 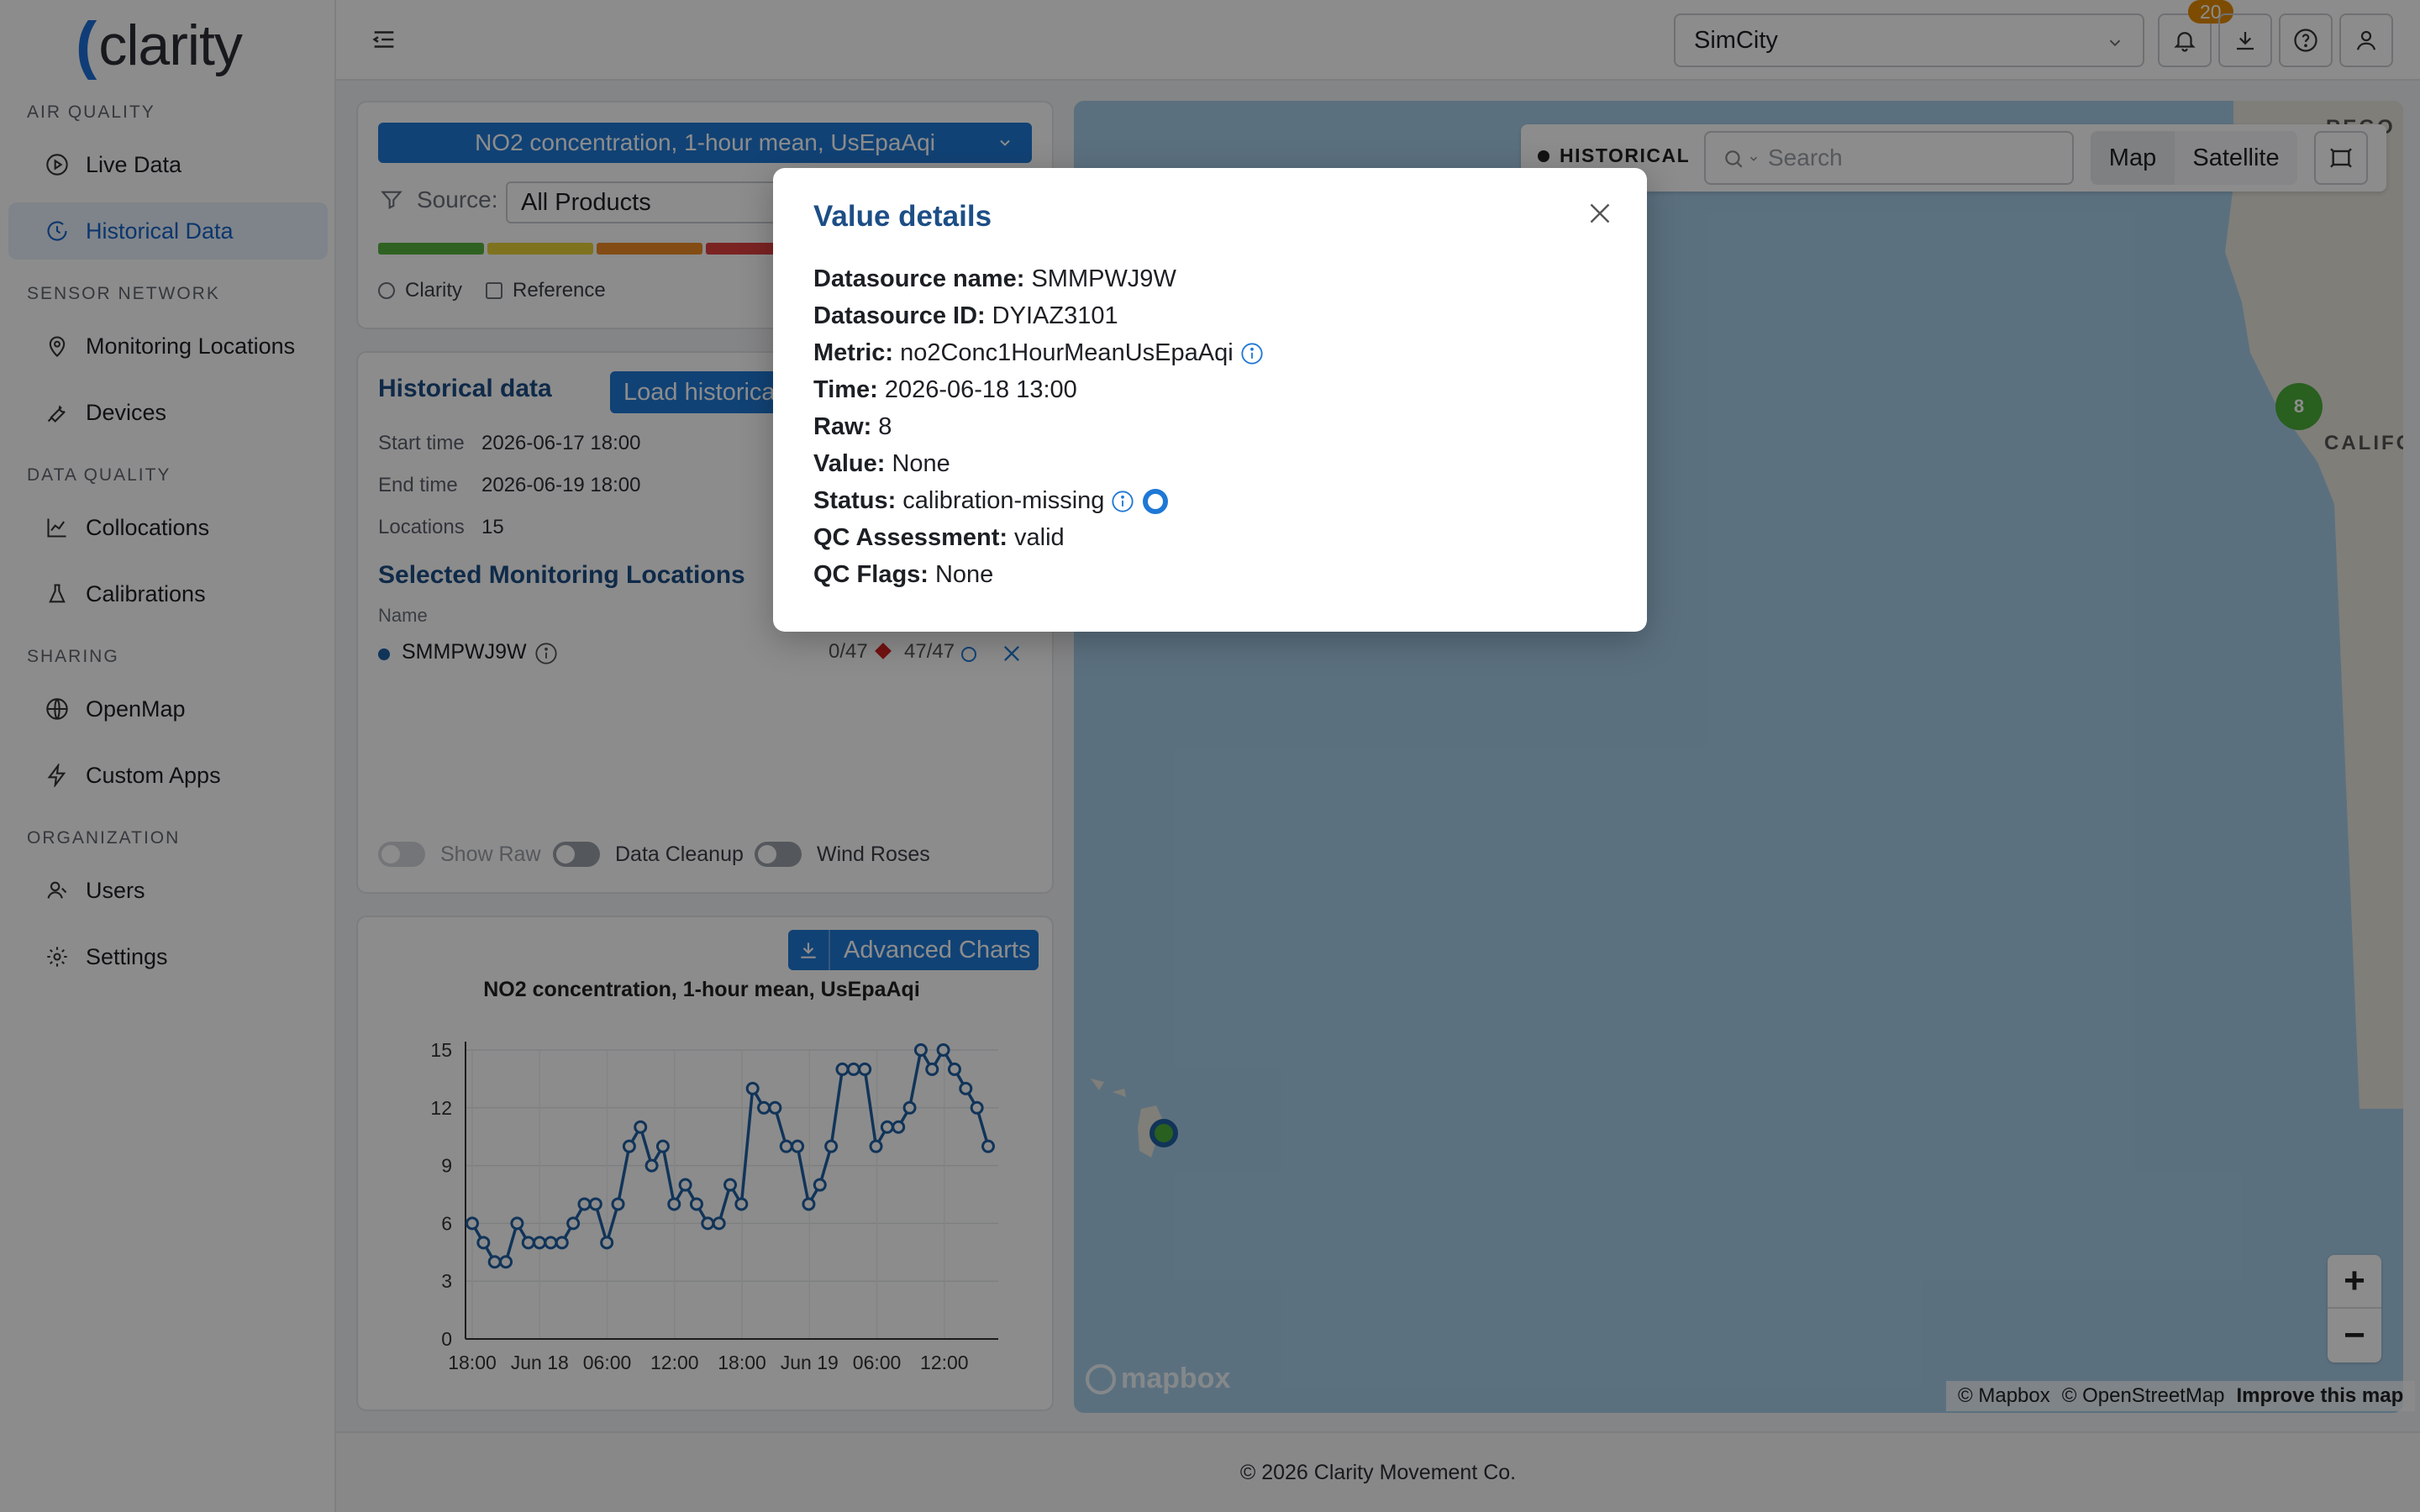 I want to click on detail-label: QC Assessment:, so click(x=910, y=537).